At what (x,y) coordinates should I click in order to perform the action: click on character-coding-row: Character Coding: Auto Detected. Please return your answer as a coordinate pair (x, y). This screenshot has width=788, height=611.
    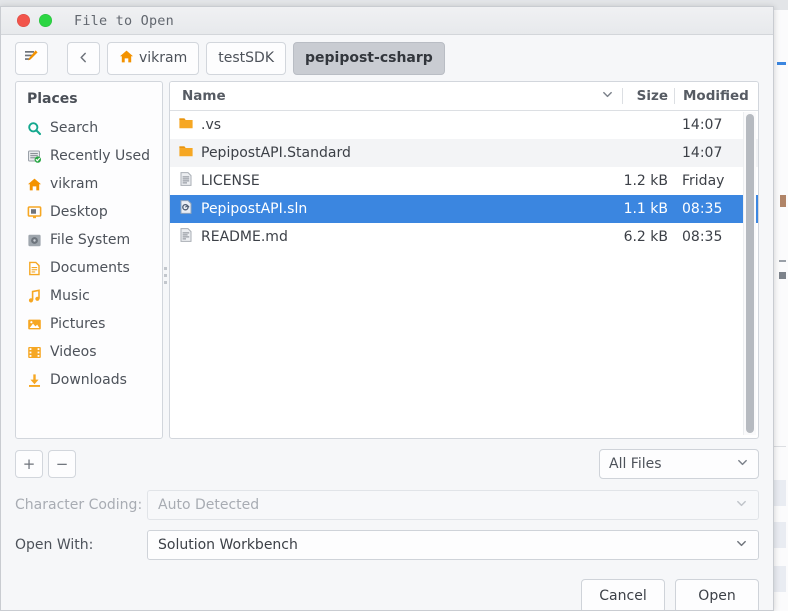
    Looking at the image, I should click on (387, 505).